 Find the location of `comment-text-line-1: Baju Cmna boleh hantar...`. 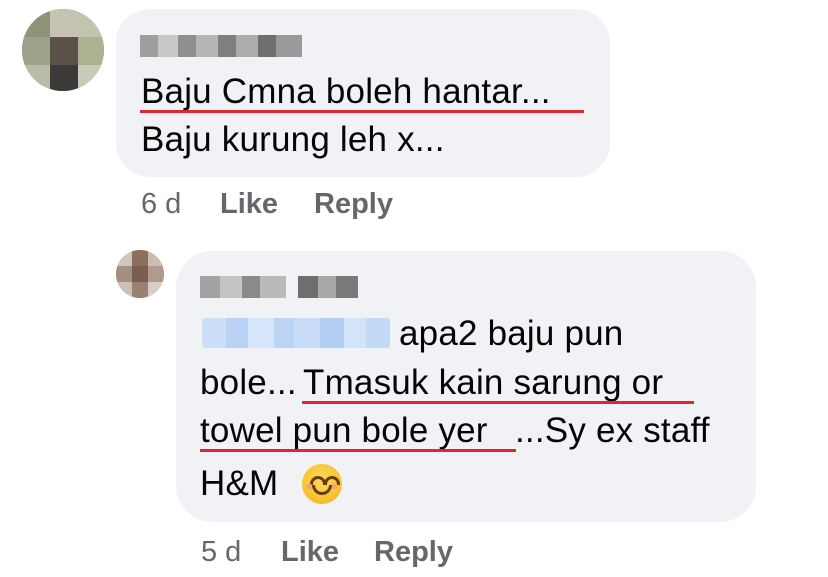

comment-text-line-1: Baju Cmna boleh hantar... is located at coordinates (346, 91).